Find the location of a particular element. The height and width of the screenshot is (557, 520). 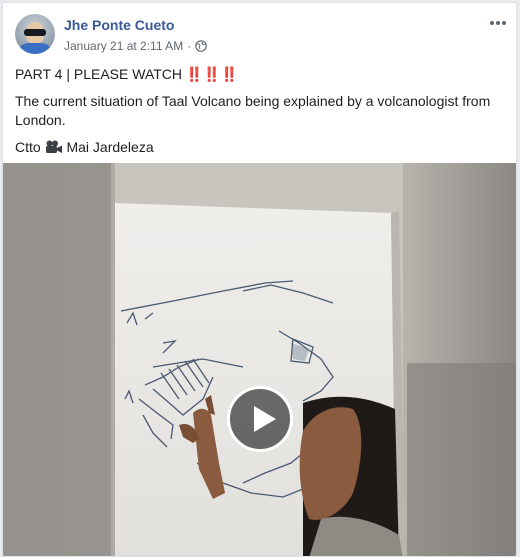

post-header: Jhe Ponte Cueto January 21 at 2:11 AM · is located at coordinates (259, 31).